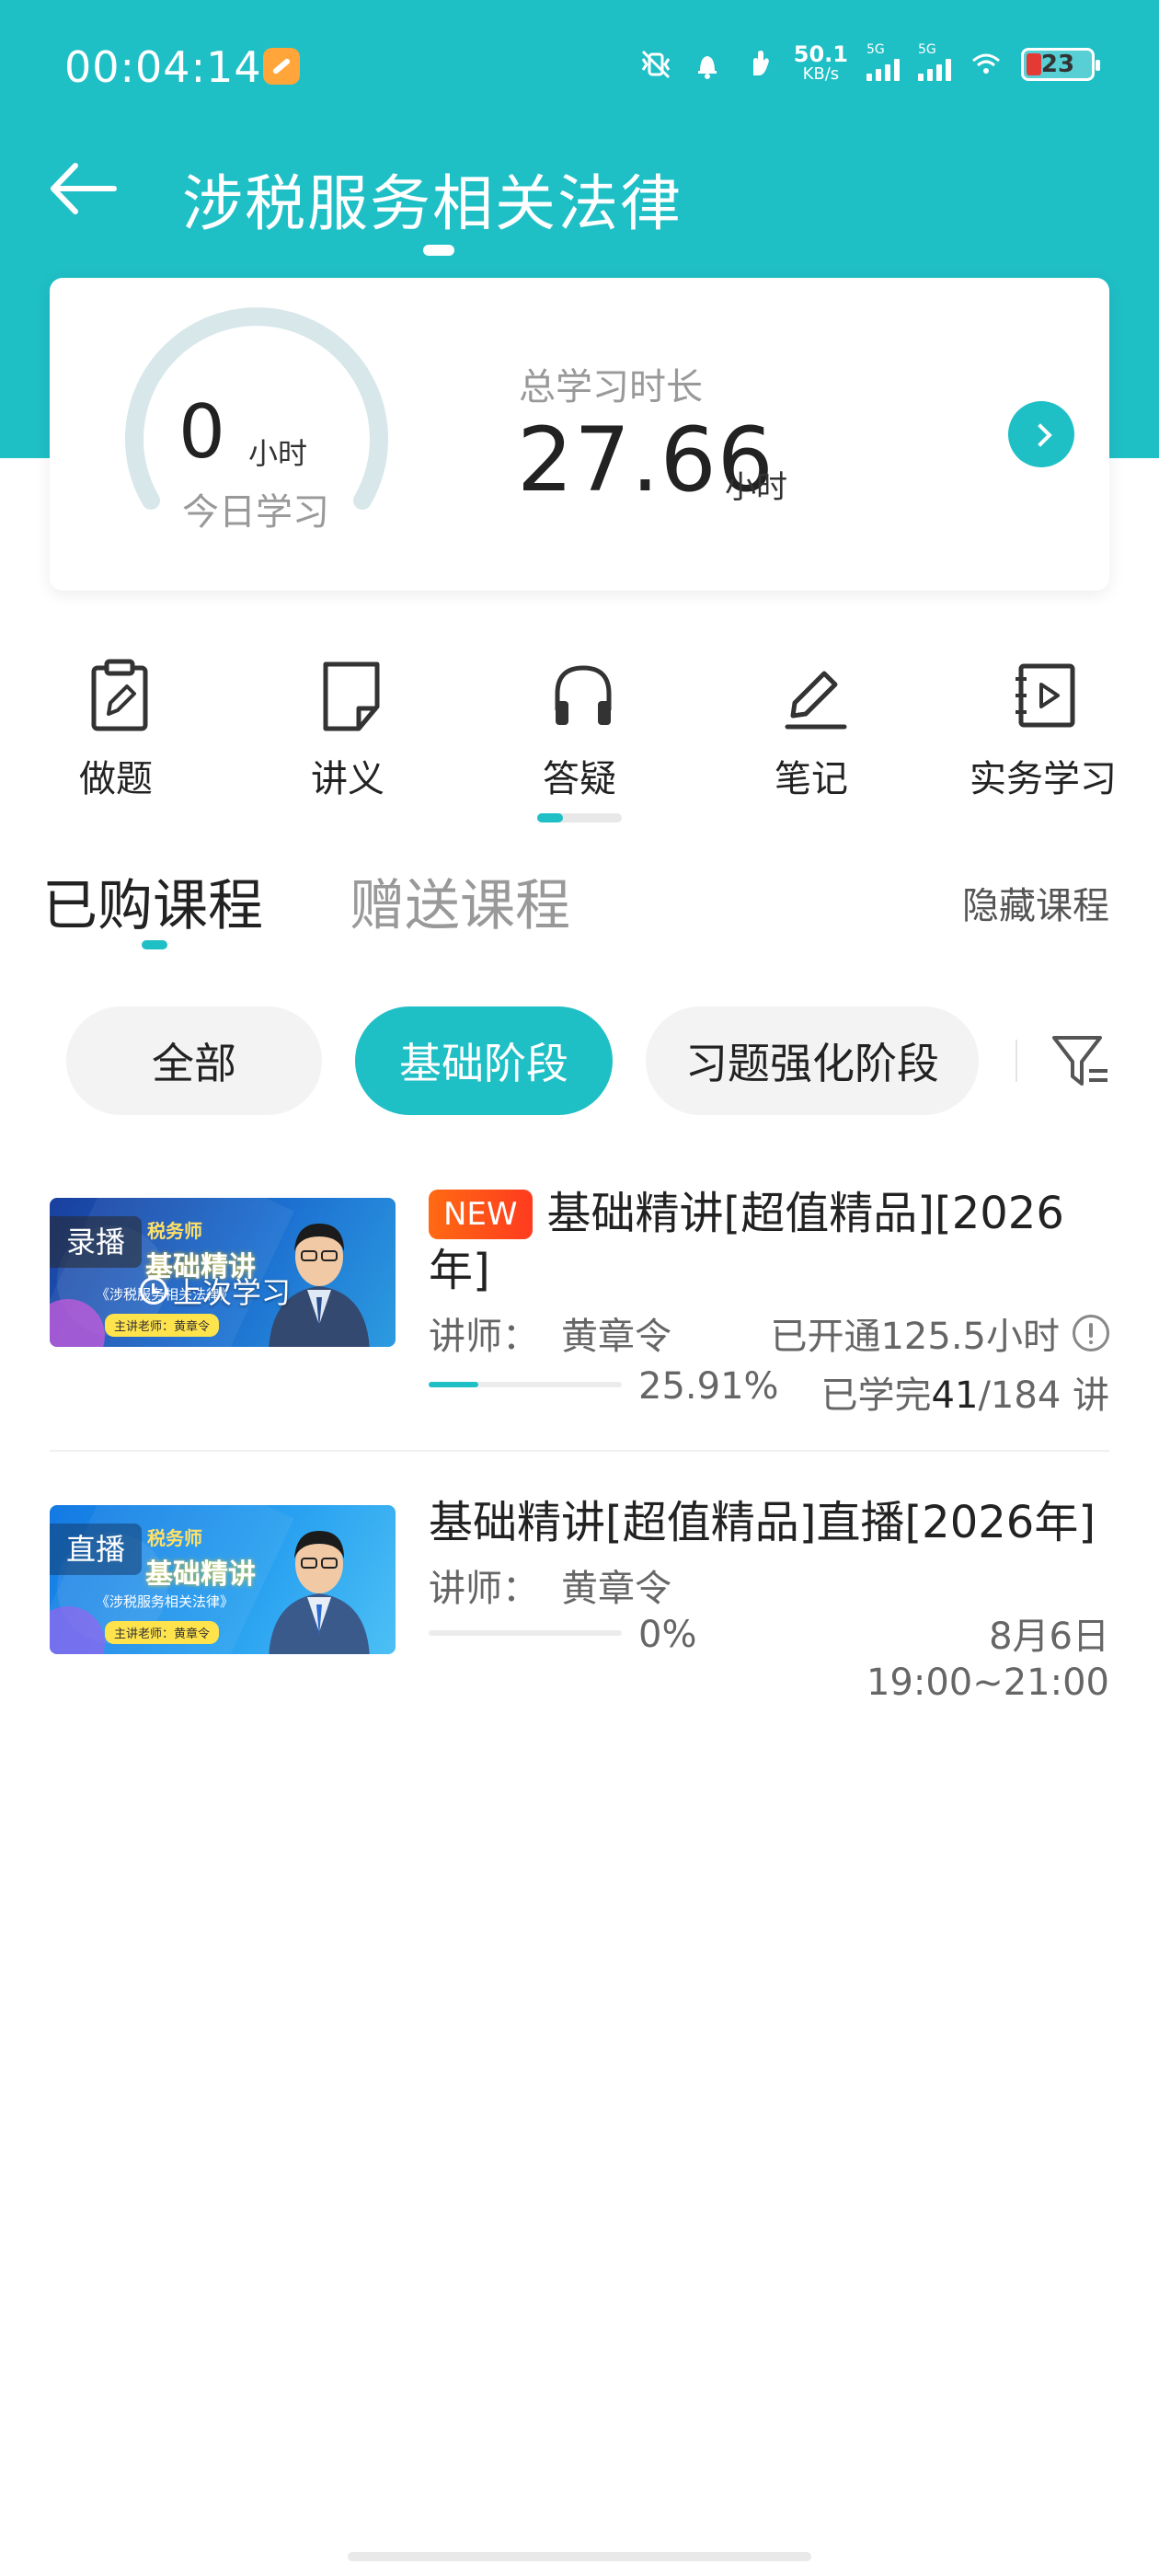  I want to click on nav-handout-label: 讲义, so click(347, 779).